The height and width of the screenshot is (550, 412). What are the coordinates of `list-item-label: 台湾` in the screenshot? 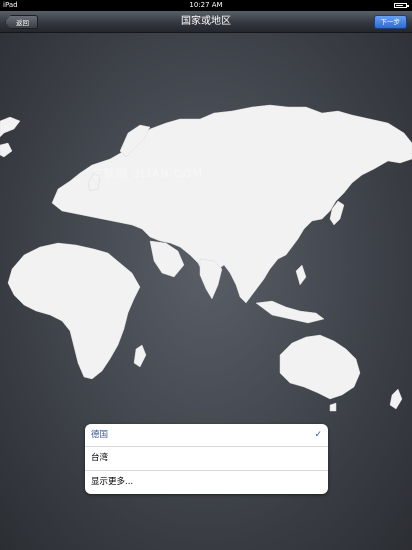 It's located at (100, 458).